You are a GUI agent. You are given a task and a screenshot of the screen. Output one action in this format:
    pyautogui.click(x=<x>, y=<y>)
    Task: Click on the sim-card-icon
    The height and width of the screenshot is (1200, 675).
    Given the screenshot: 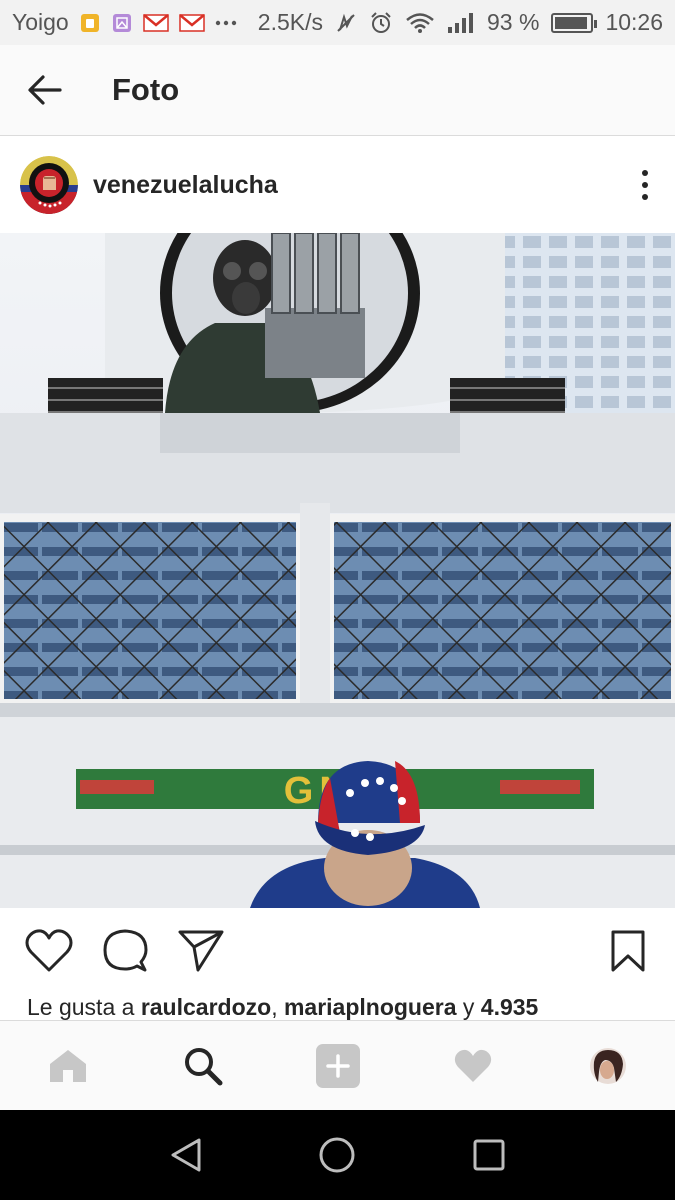 What is the action you would take?
    pyautogui.click(x=90, y=23)
    